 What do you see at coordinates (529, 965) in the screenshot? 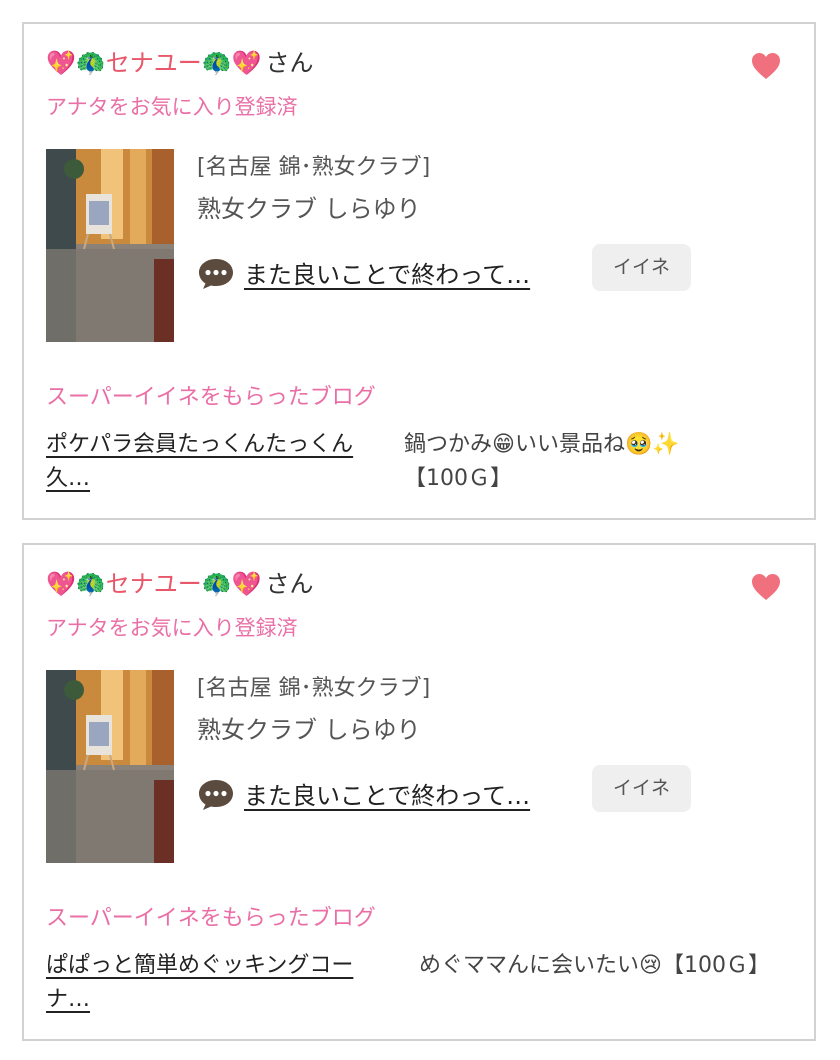
I see `blog-comment-text: めぐママんに会いたい` at bounding box center [529, 965].